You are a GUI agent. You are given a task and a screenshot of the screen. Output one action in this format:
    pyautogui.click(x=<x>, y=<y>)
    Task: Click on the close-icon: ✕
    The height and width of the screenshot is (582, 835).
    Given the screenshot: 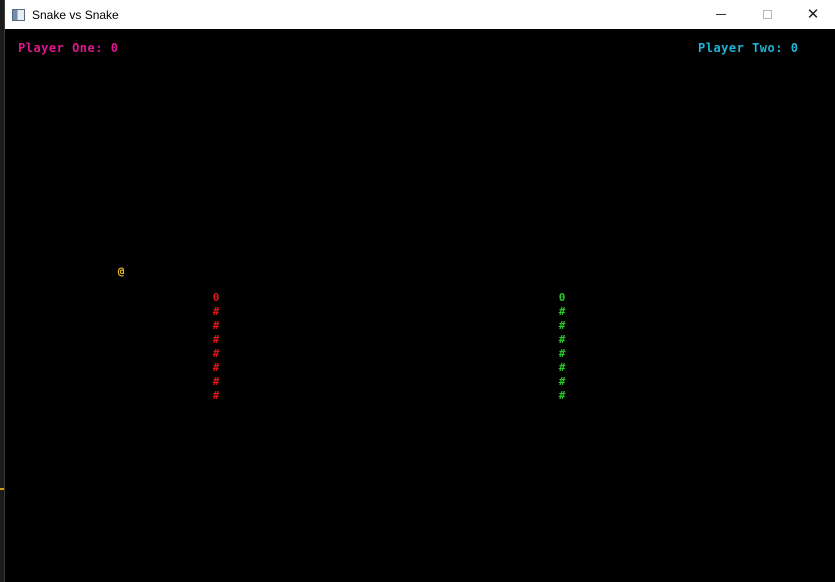 What is the action you would take?
    pyautogui.click(x=813, y=14)
    